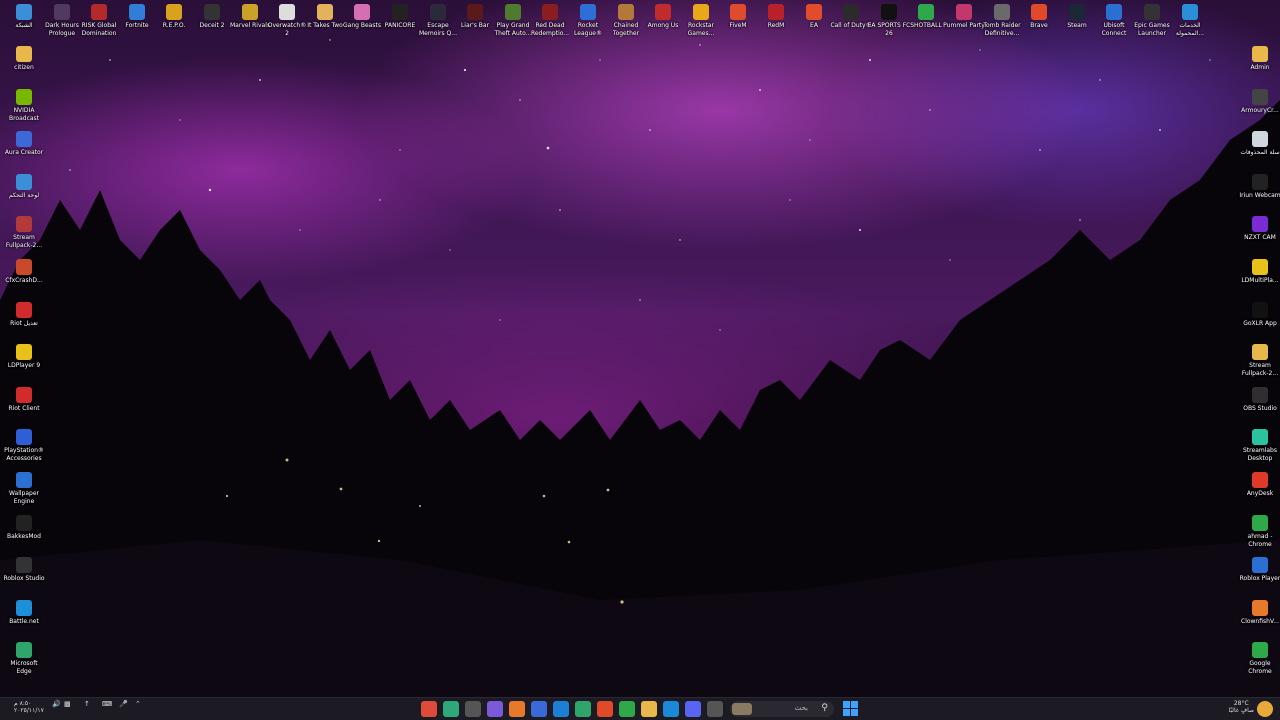 This screenshot has width=1280, height=720. I want to click on left-desktop-shortcut: NVIDIA Broadcast, so click(24, 105).